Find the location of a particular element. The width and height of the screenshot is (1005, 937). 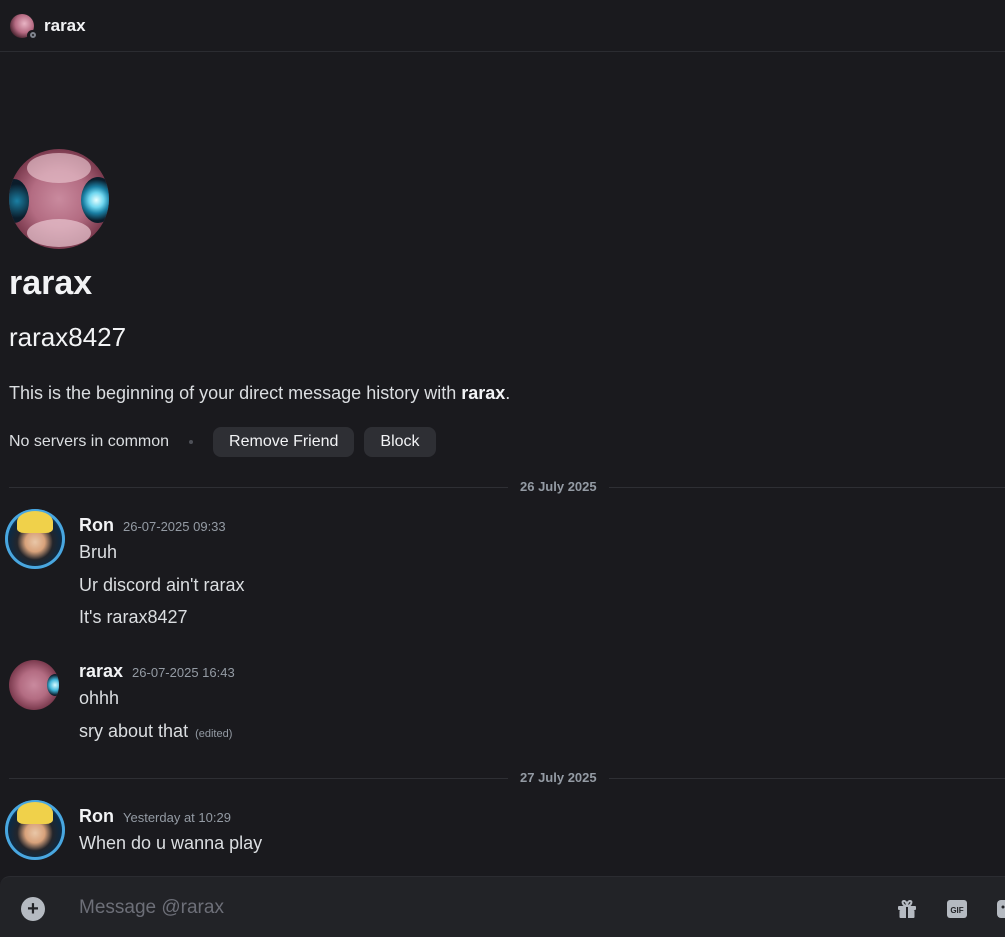

svg-text: GIF is located at coordinates (956, 910).